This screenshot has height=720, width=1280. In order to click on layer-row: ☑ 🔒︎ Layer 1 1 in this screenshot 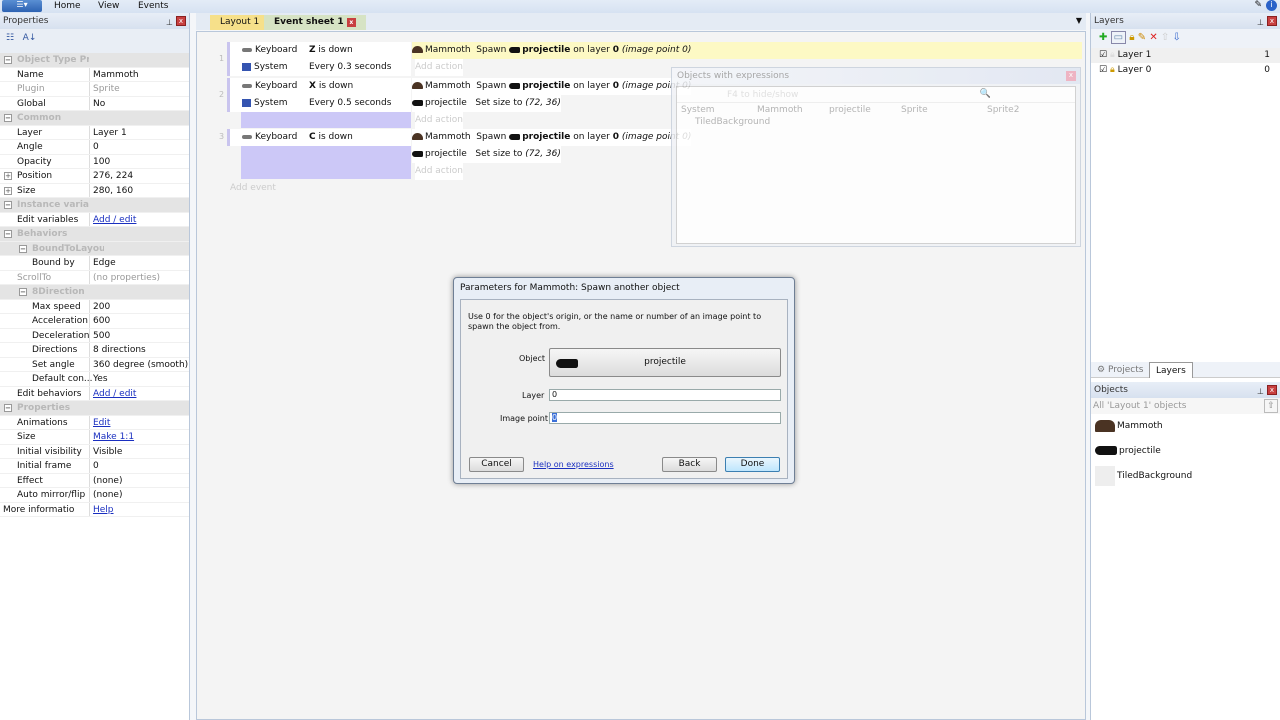, I will do `click(1185, 55)`.